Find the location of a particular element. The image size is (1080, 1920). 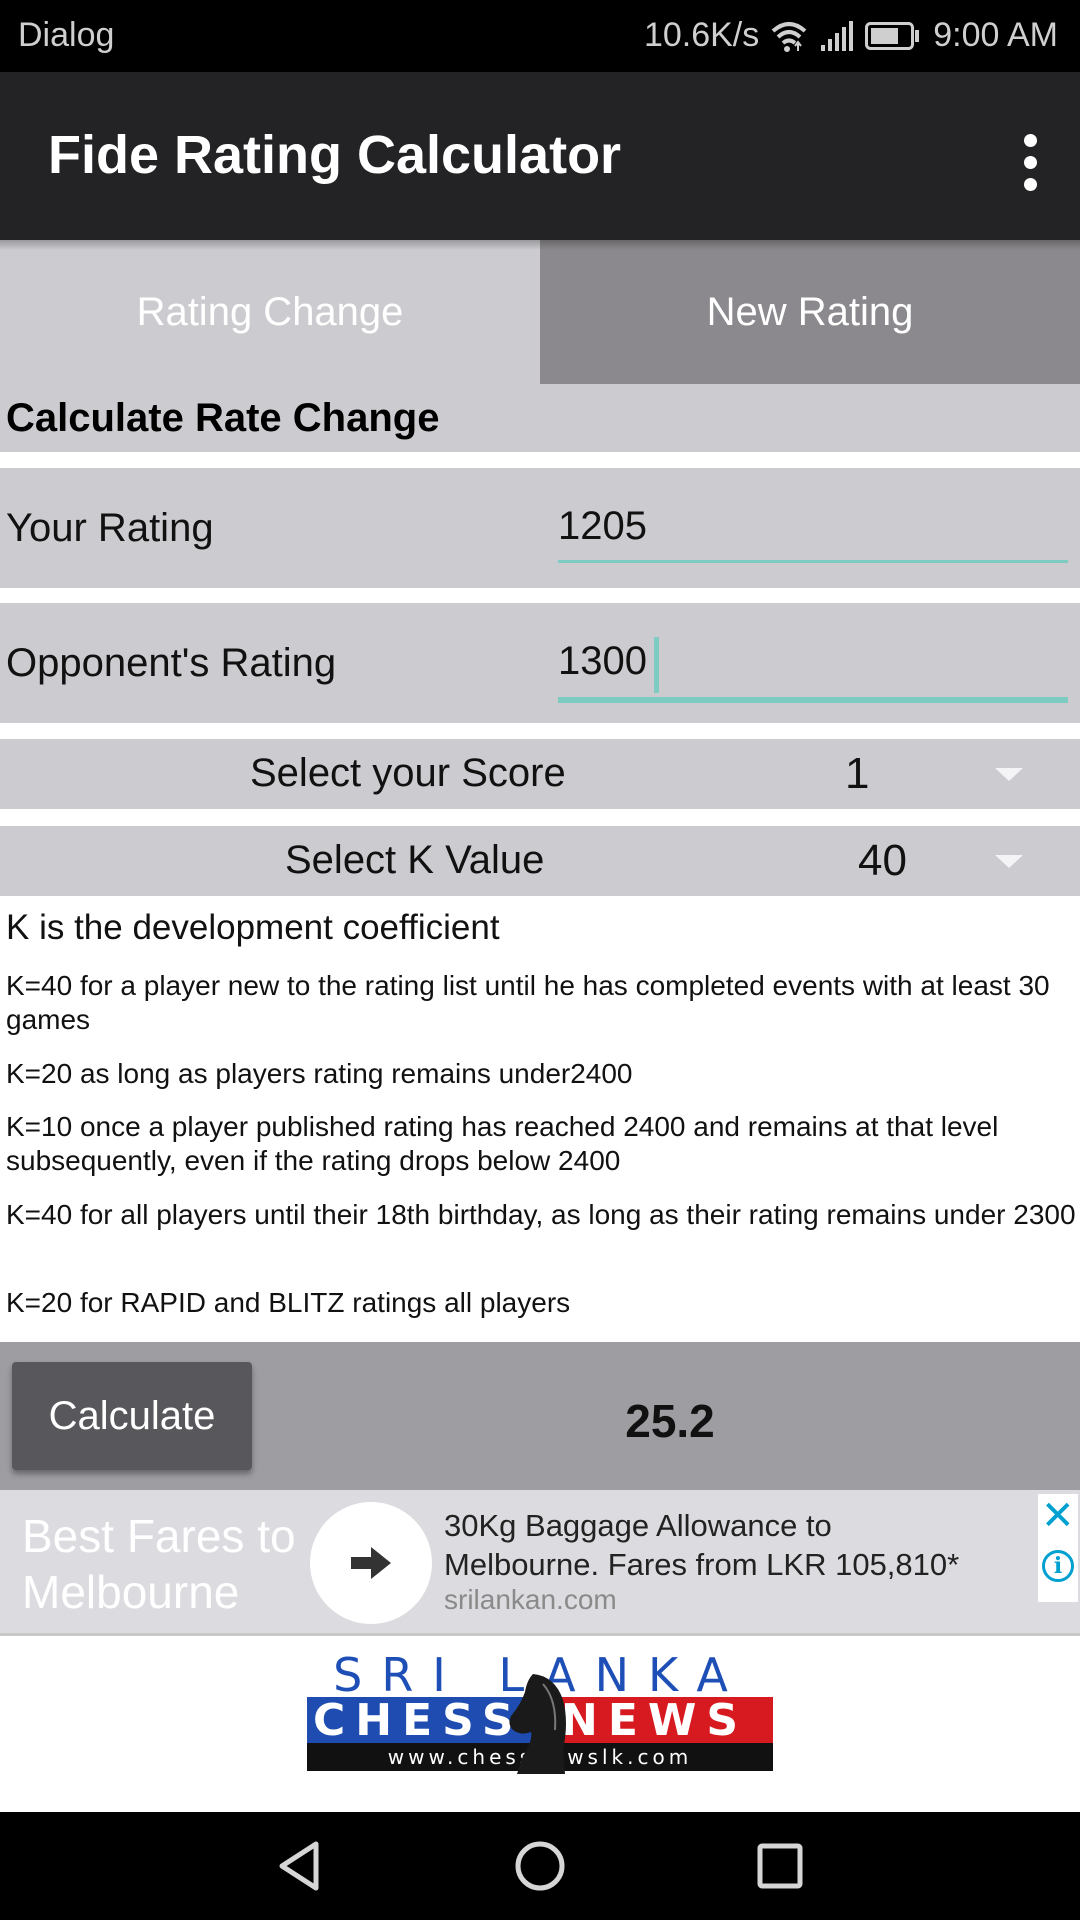

network-speed: 10.6K/s is located at coordinates (701, 35).